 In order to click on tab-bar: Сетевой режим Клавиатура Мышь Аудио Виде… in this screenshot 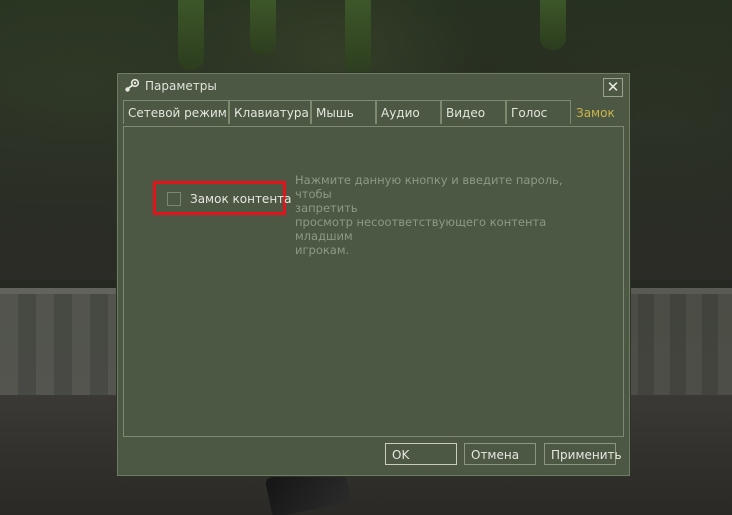, I will do `click(373, 113)`.